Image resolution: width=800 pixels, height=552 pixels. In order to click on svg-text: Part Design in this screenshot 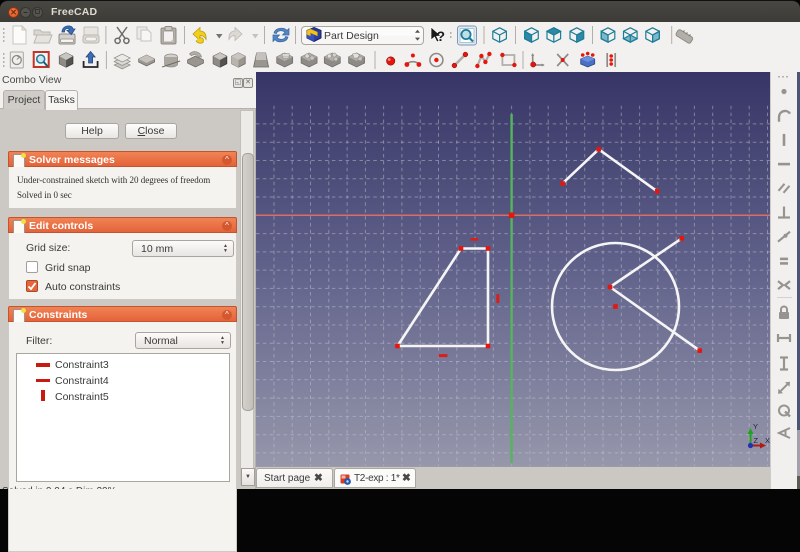, I will do `click(351, 36)`.